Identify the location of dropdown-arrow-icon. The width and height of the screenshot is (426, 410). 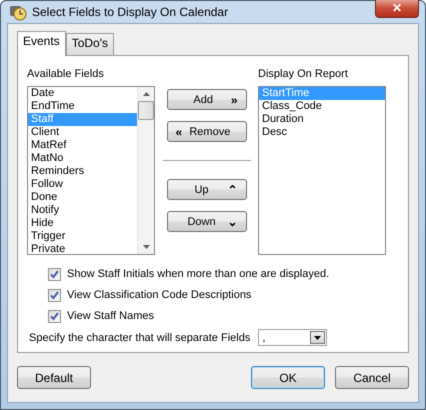
(318, 338).